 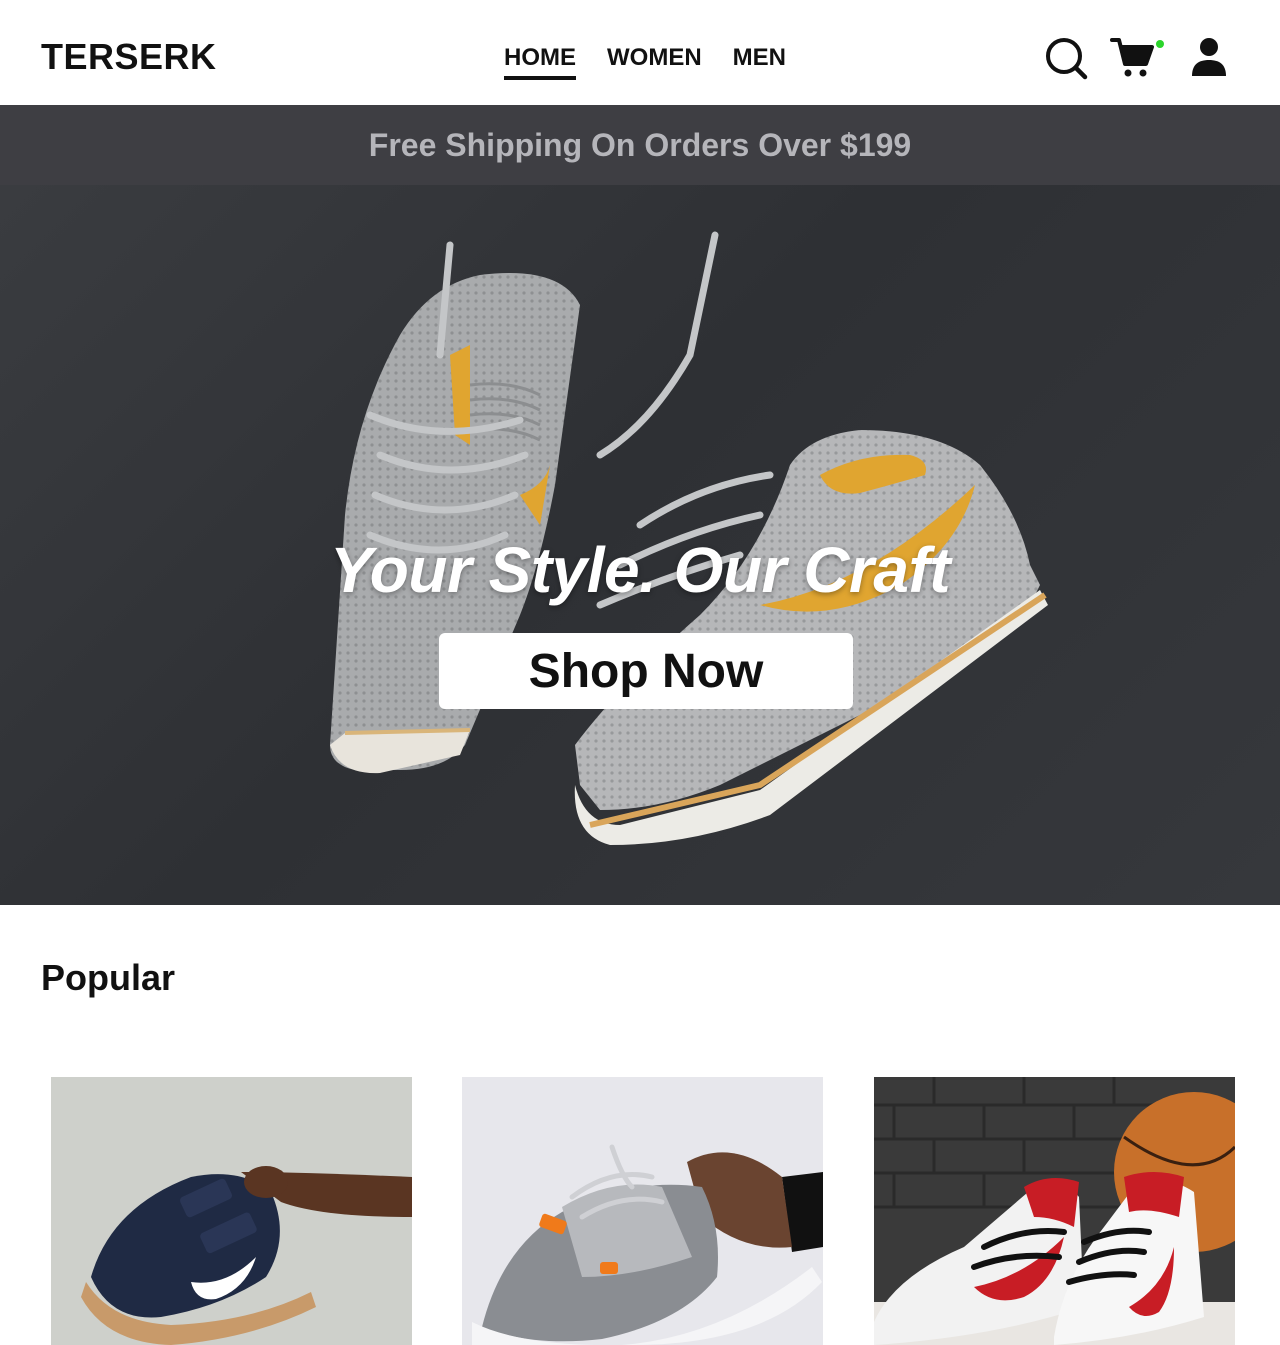 I want to click on main-nav: HOME WOMEN MEN, so click(x=645, y=62).